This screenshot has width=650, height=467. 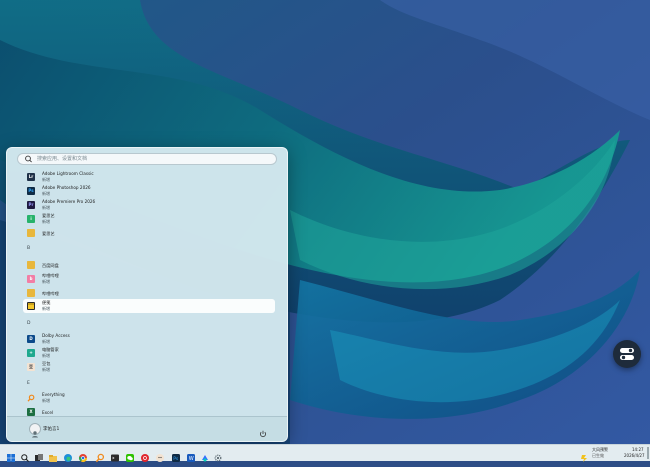 I want to click on section-letter-d: D, so click(x=28, y=323).